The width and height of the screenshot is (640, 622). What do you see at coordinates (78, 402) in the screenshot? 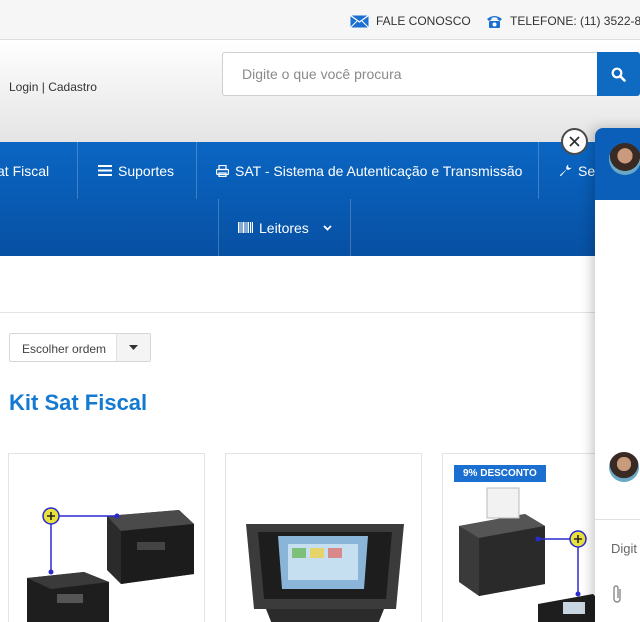
I see `page-title: Kit Sat Fiscal` at bounding box center [78, 402].